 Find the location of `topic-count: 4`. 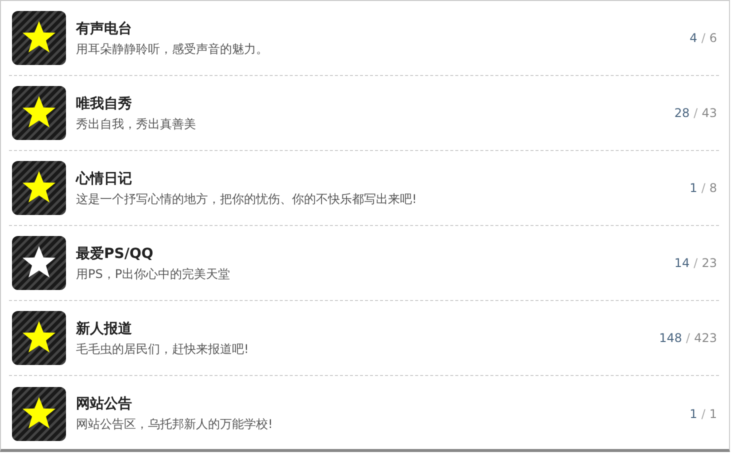

topic-count: 4 is located at coordinates (694, 38).